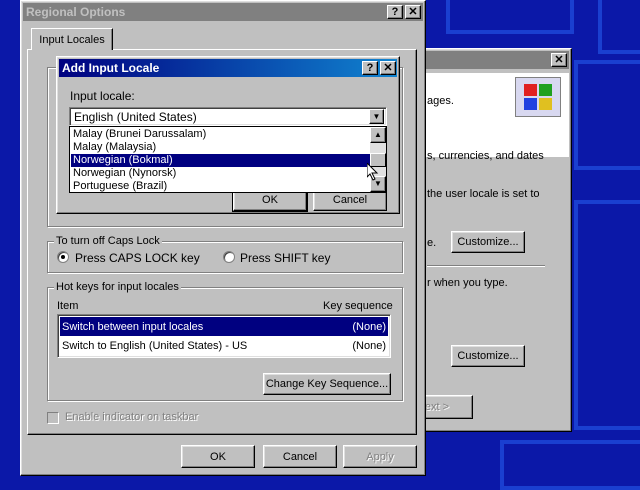 This screenshot has width=640, height=490. Describe the element at coordinates (224, 326) in the screenshot. I see `table-row: Switch between input locales (None)` at that location.